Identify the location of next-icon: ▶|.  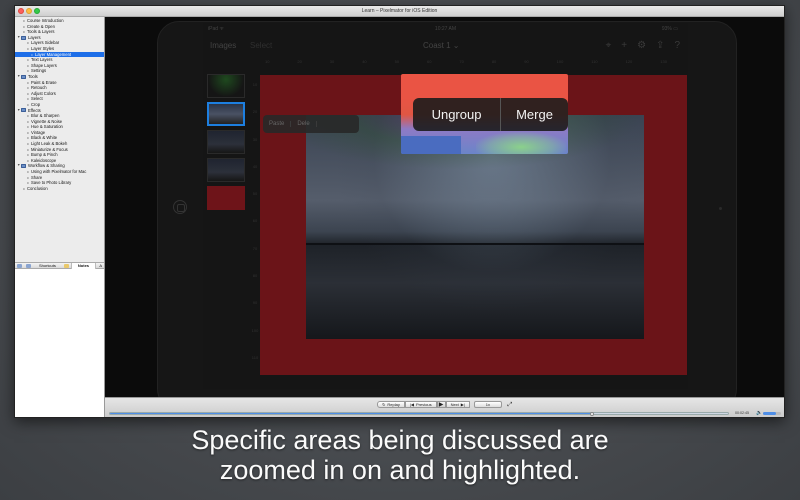
(462, 404).